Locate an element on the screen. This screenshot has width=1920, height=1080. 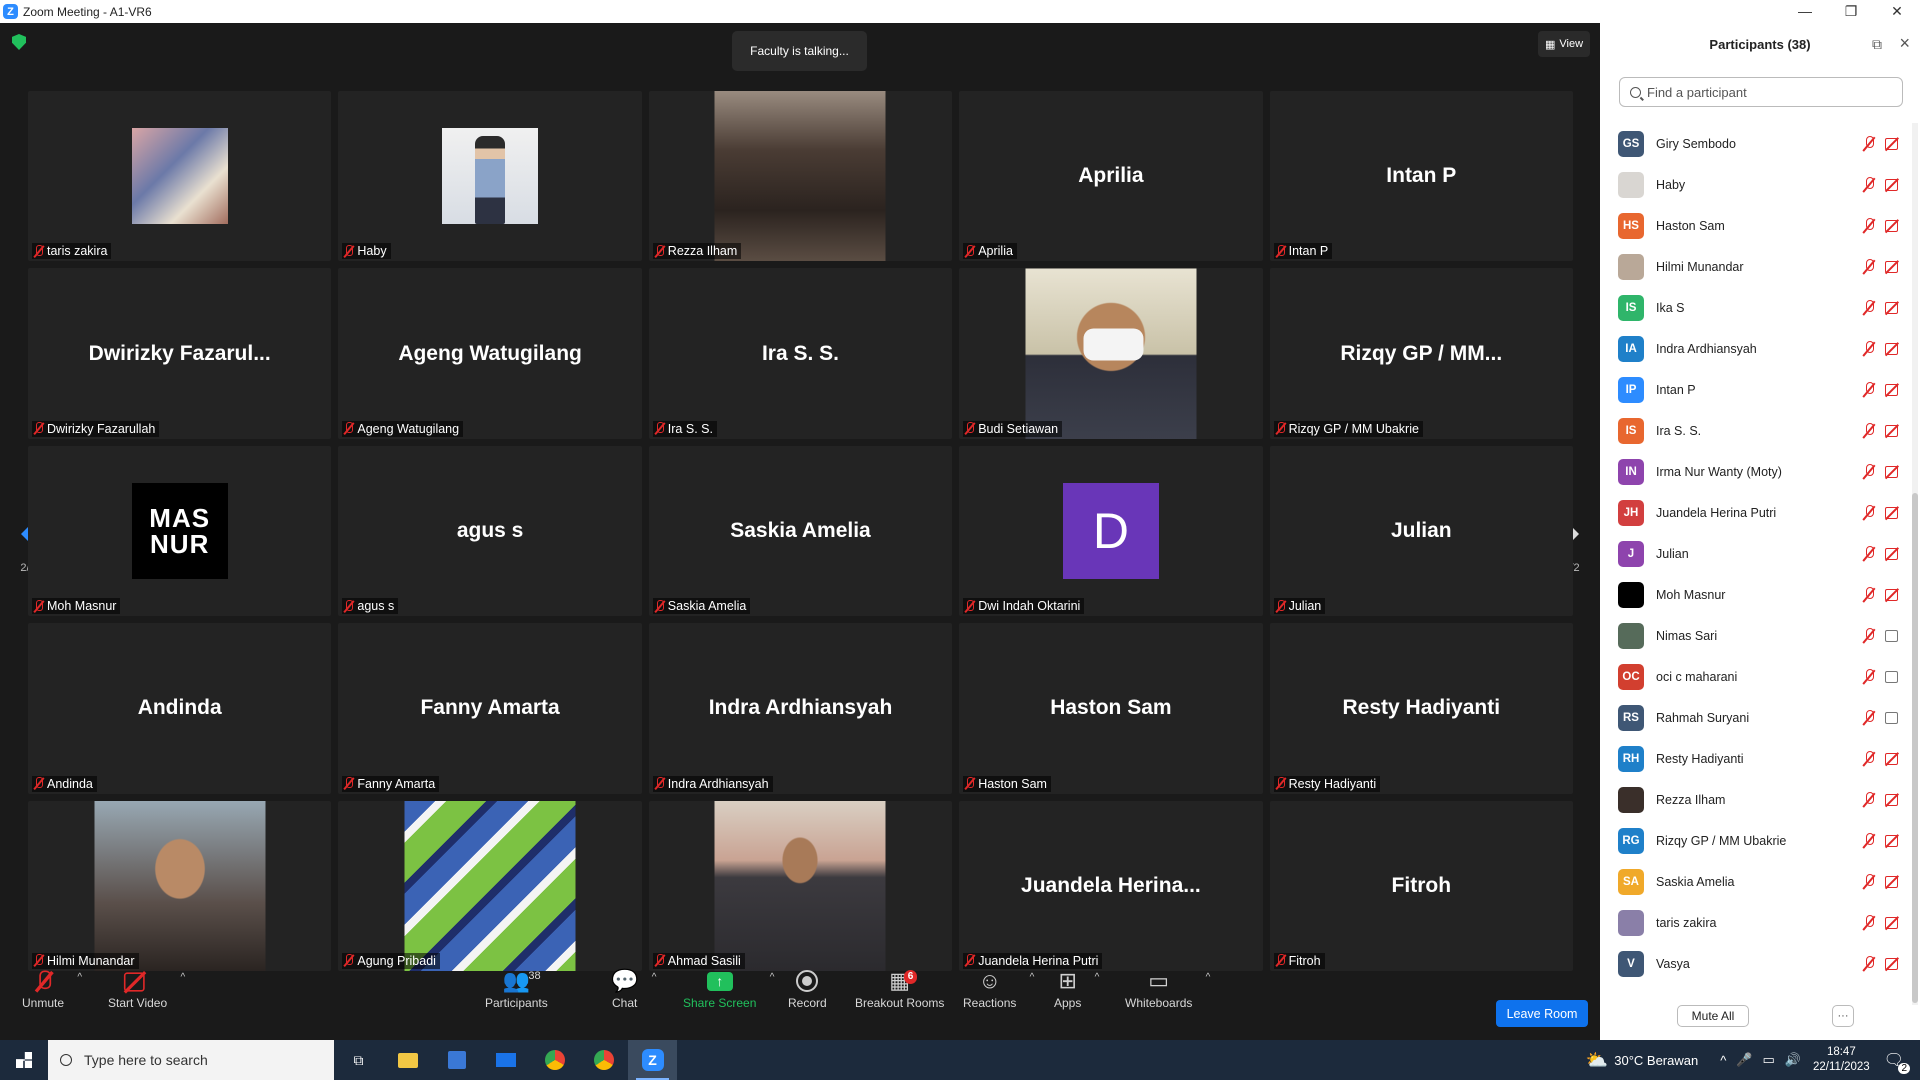
volume-icon: 🔊 is located at coordinates (1793, 1060).